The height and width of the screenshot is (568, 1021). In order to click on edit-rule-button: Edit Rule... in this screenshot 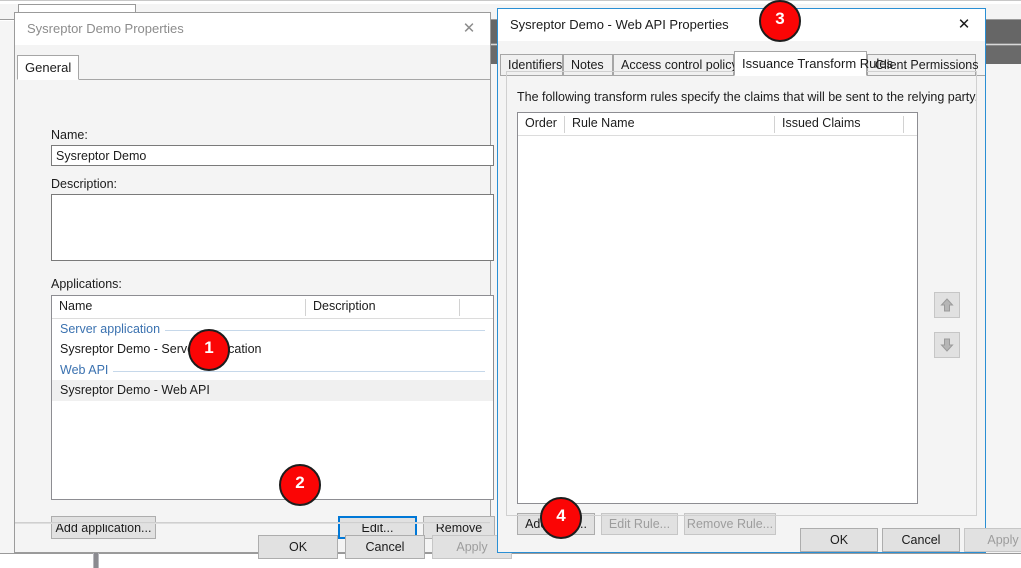, I will do `click(639, 524)`.